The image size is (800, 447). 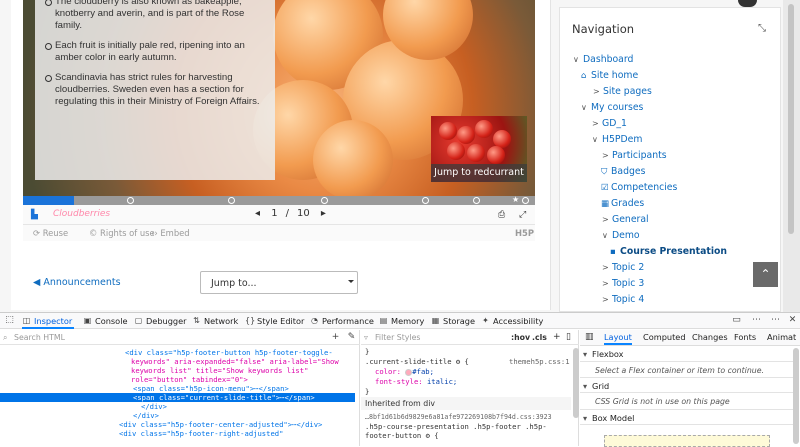 What do you see at coordinates (211, 388) in the screenshot?
I see `html-line: <span class="h5p-icon-menu">⋯</span>` at bounding box center [211, 388].